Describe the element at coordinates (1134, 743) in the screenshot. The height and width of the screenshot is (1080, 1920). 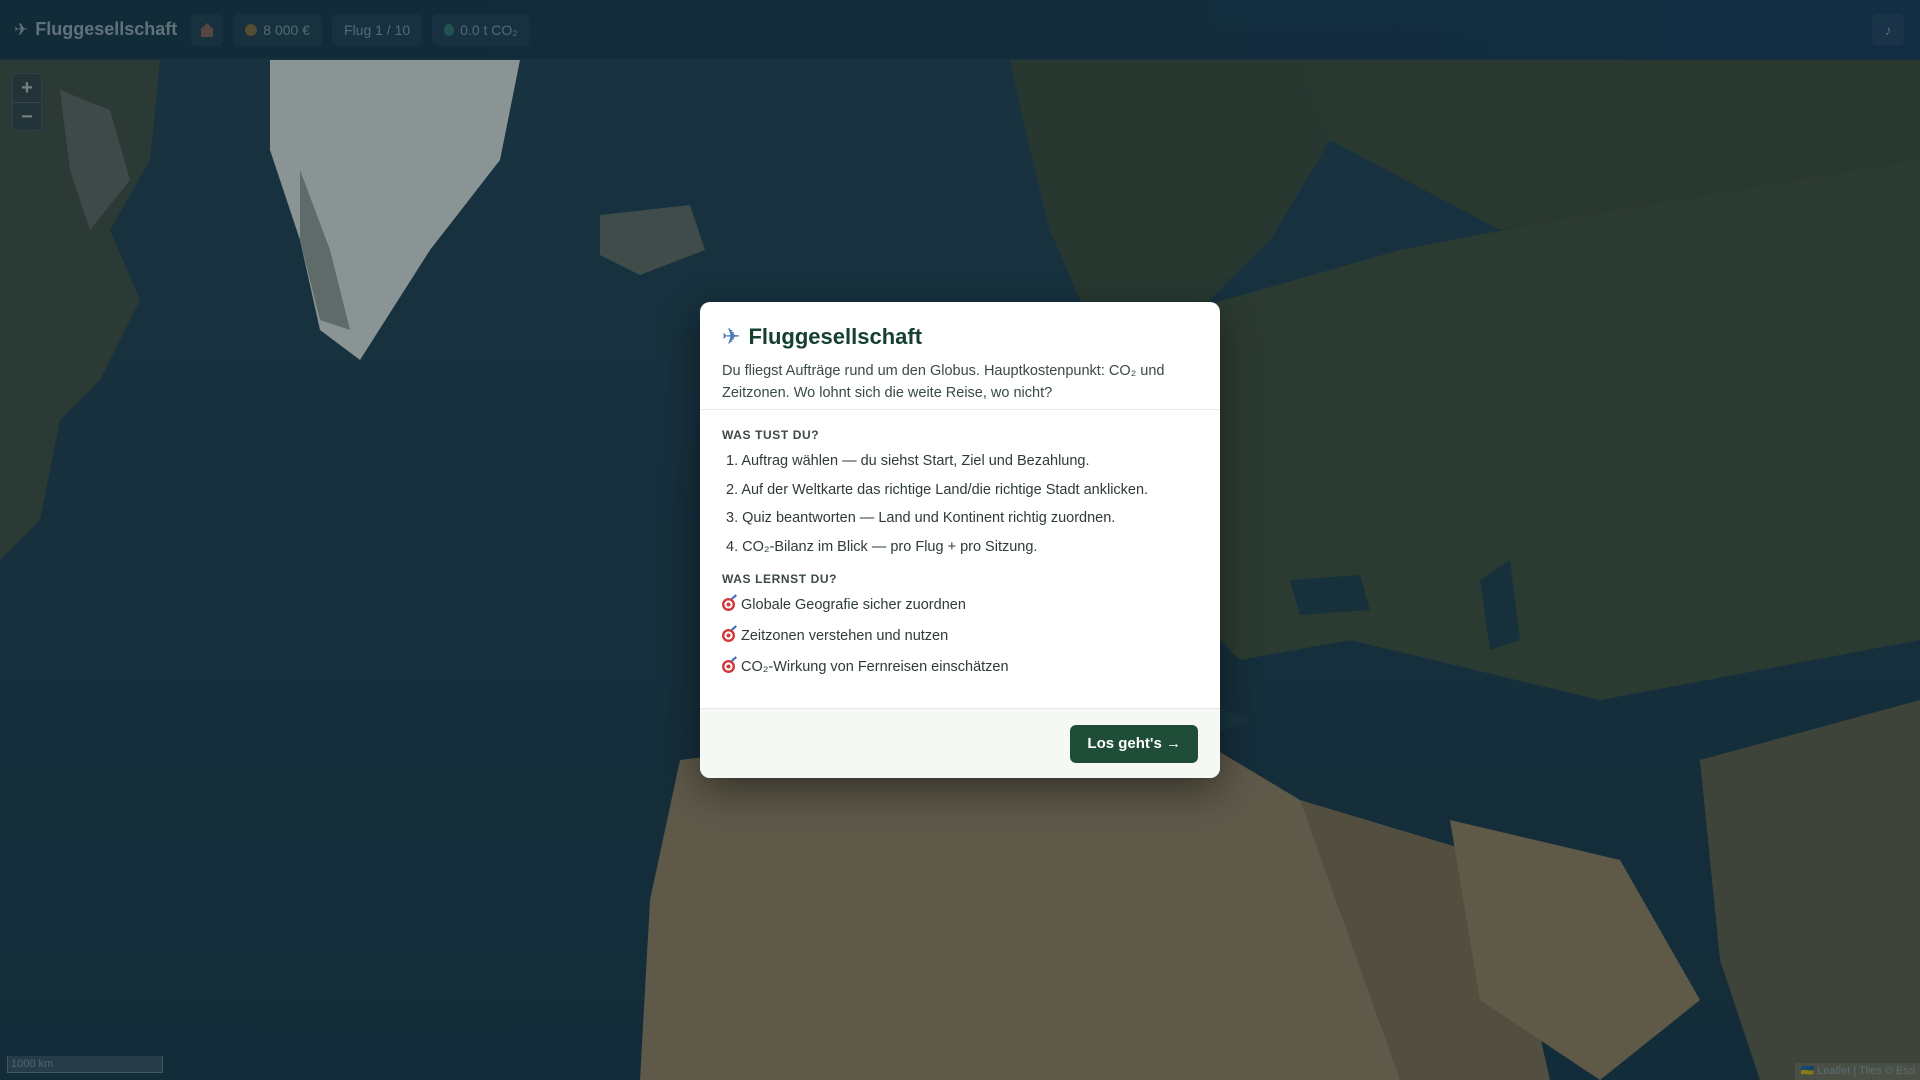
I see `start-button: Los geht's →` at that location.